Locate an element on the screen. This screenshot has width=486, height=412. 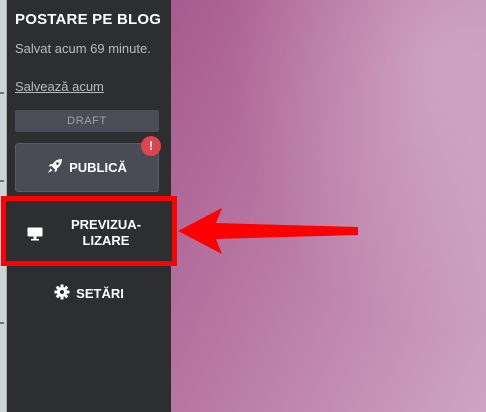
settings-button: SETĂRI is located at coordinates (89, 293).